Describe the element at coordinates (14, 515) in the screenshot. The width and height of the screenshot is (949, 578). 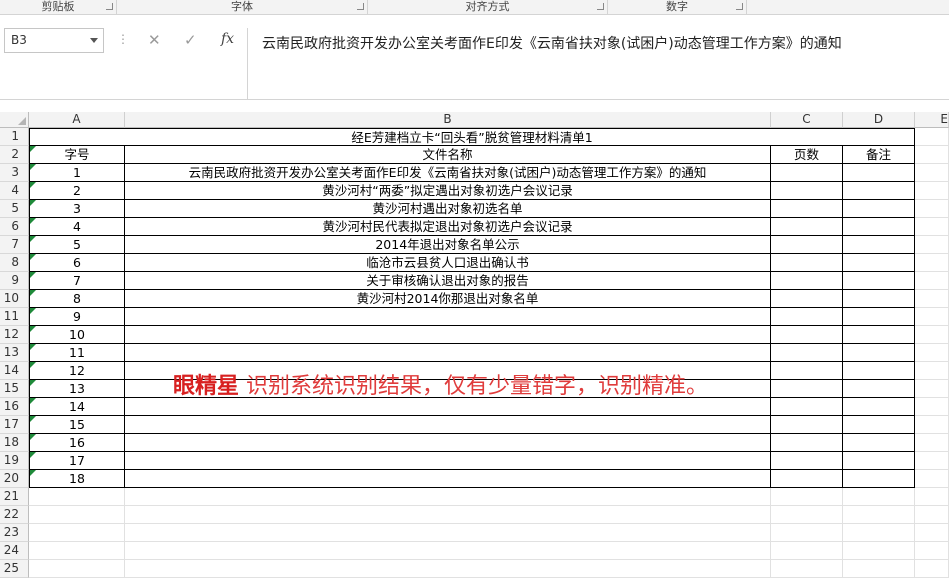
I see `row-header: 22` at that location.